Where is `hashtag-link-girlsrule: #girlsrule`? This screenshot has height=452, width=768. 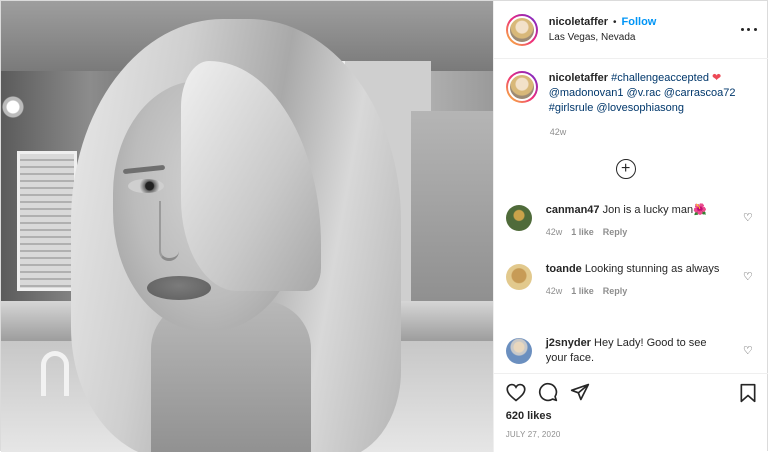
hashtag-link-girlsrule: #girlsrule is located at coordinates (571, 108).